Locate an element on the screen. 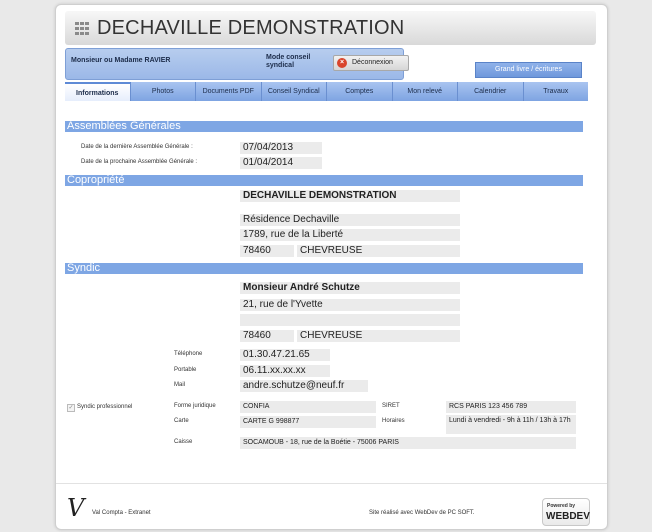 The width and height of the screenshot is (652, 532). phone-label: Téléphone is located at coordinates (188, 354).